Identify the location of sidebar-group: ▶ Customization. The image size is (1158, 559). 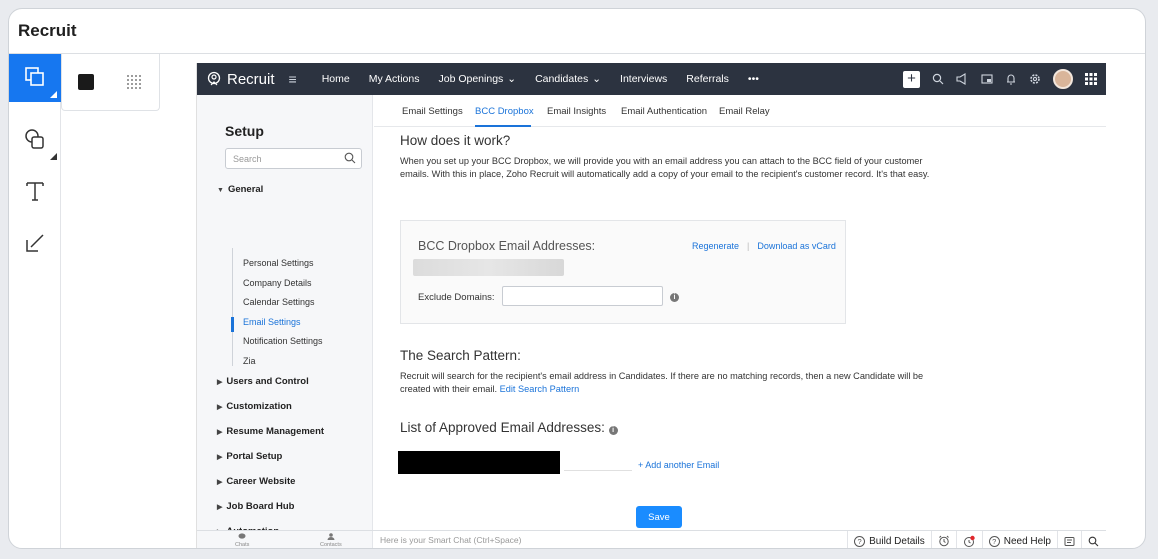
(254, 406).